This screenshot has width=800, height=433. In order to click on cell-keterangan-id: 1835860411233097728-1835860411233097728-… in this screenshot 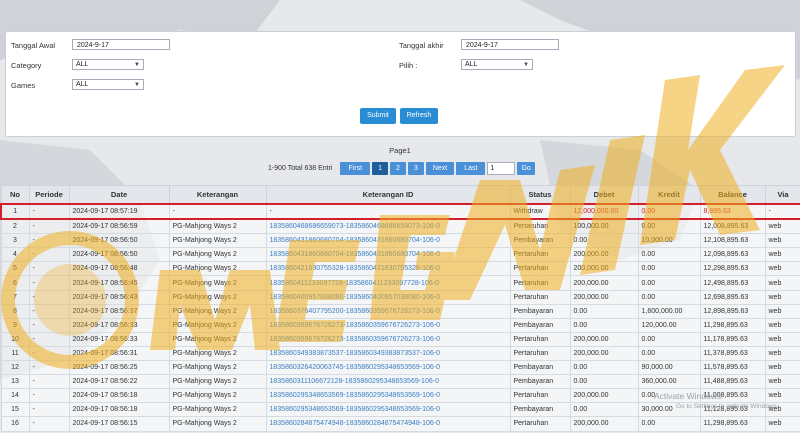, I will do `click(388, 283)`.